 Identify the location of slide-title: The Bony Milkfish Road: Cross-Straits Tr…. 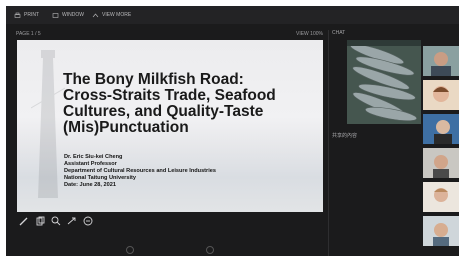
(188, 104).